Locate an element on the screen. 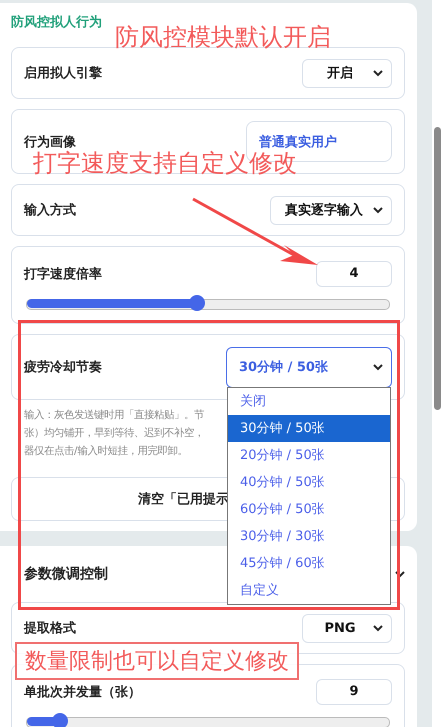  dropdown-option: 自定义 is located at coordinates (309, 590).